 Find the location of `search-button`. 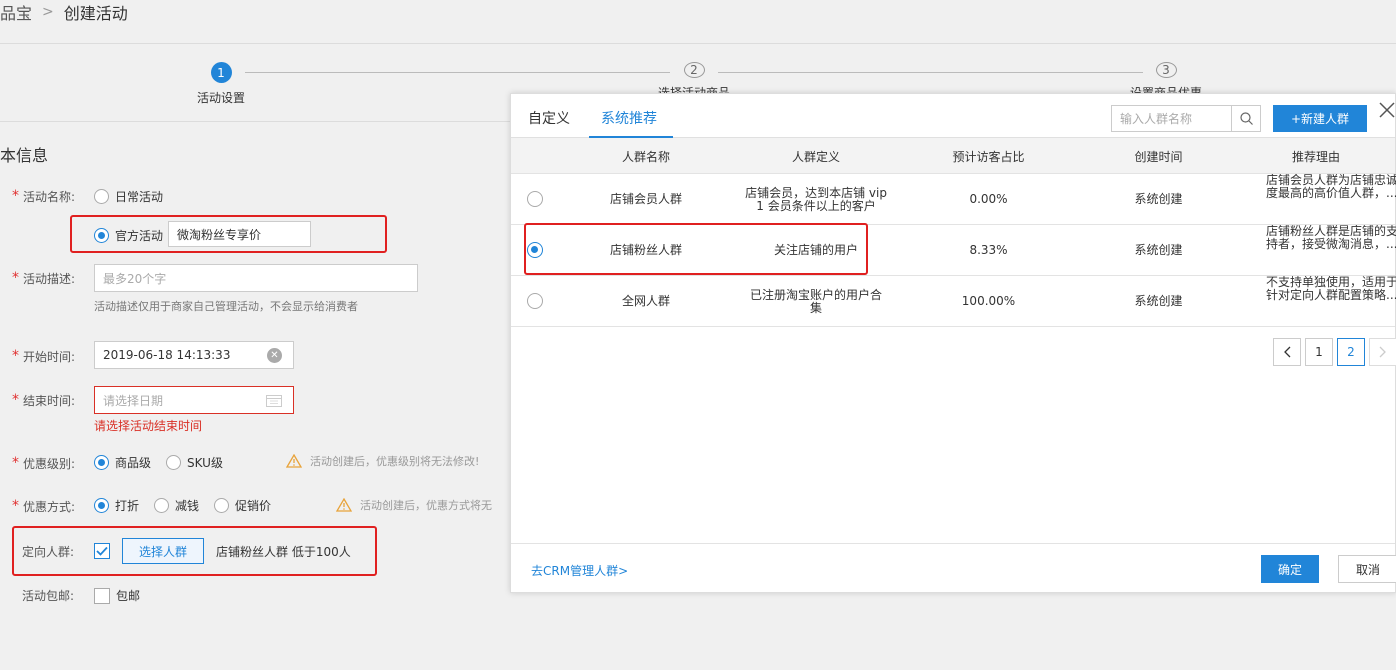

search-button is located at coordinates (1245, 118).